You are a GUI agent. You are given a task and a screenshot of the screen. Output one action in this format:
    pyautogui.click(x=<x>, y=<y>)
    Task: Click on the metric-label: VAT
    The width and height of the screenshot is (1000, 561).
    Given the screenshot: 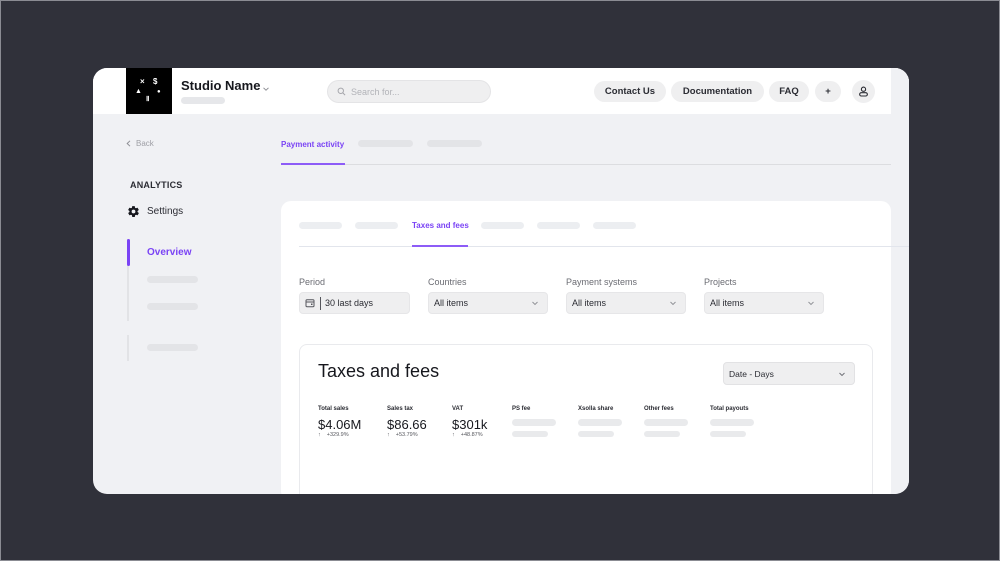 What is the action you would take?
    pyautogui.click(x=458, y=409)
    